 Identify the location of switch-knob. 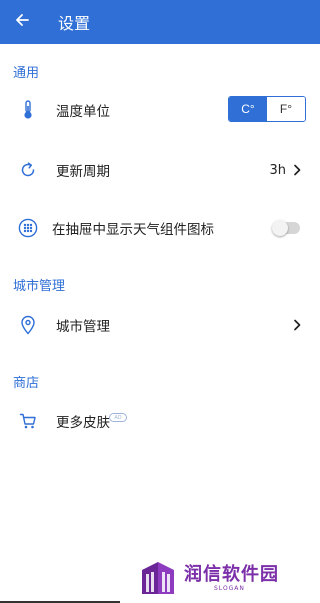
(280, 228).